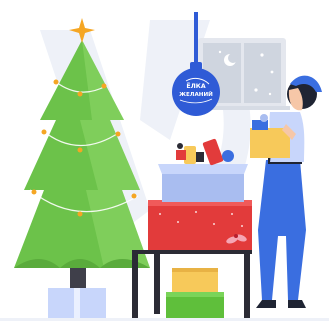  Describe the element at coordinates (195, 85) in the screenshot. I see `bauble-text-line1: ЁЛКА` at that location.